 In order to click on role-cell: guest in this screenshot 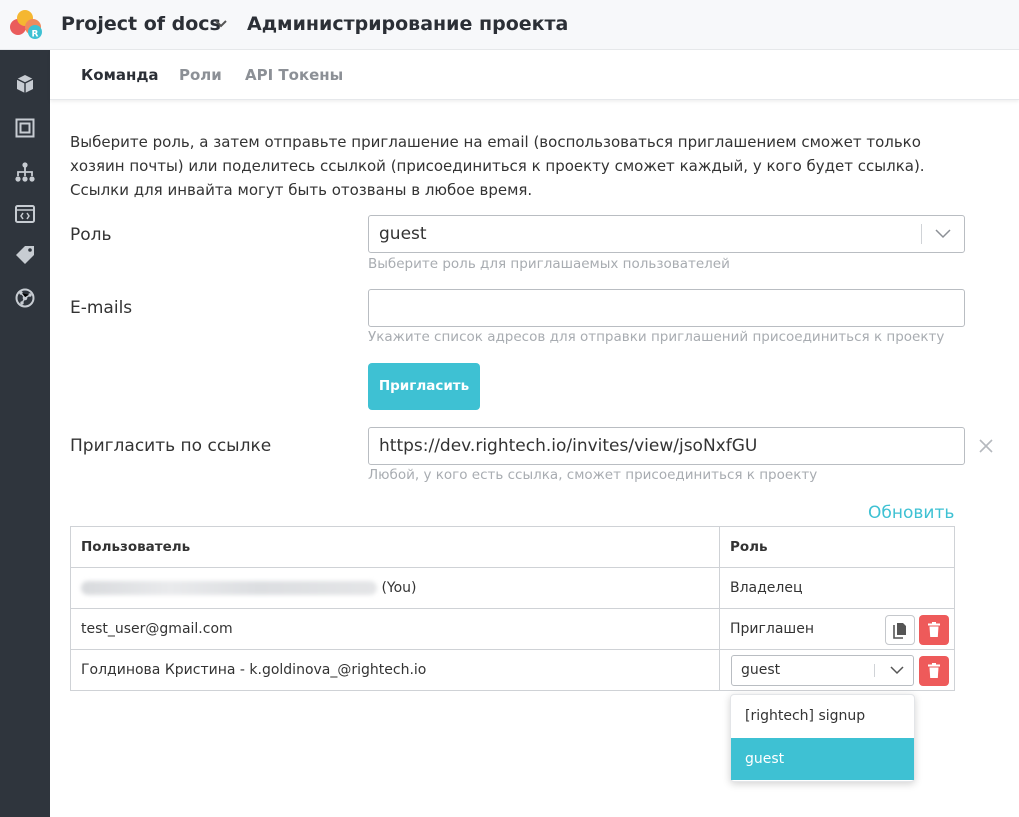, I will do `click(837, 670)`.